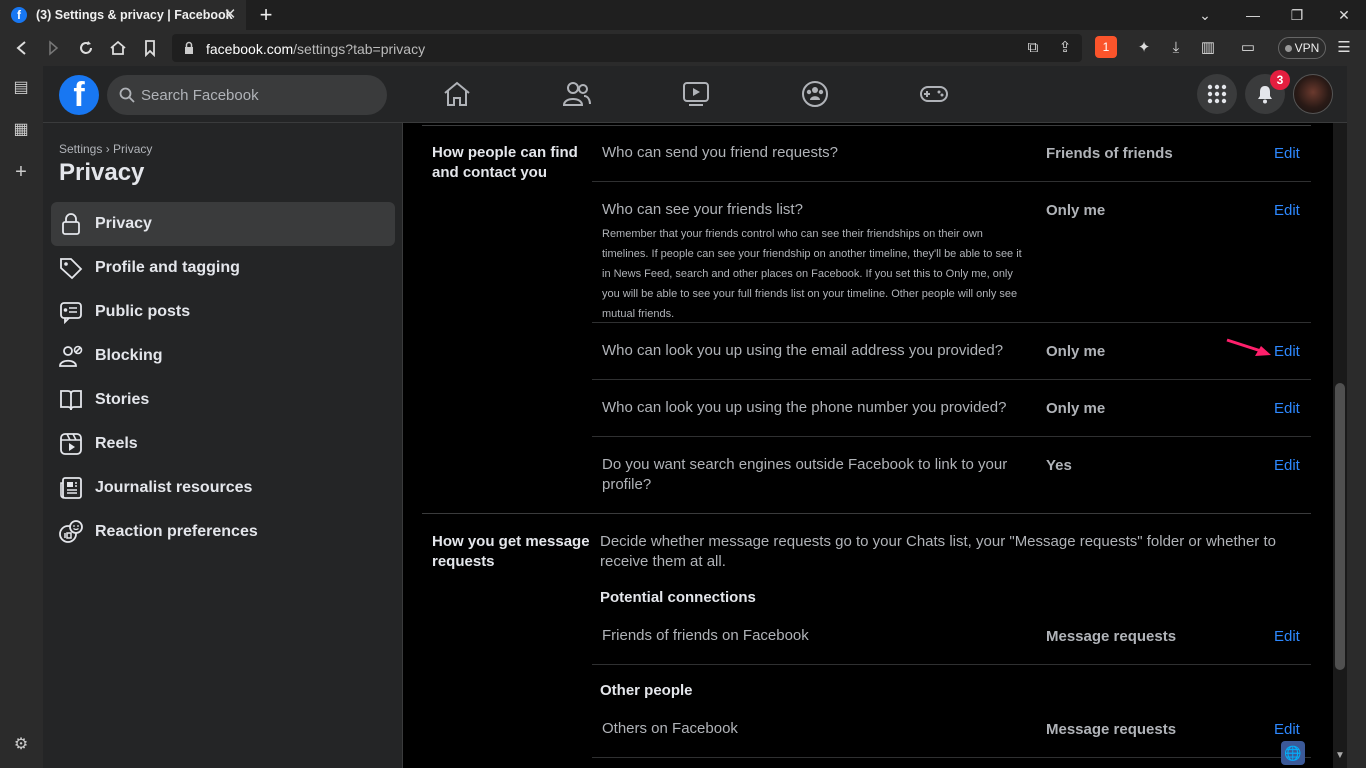 The width and height of the screenshot is (1366, 768). I want to click on facebook-logo-icon: f, so click(79, 95).